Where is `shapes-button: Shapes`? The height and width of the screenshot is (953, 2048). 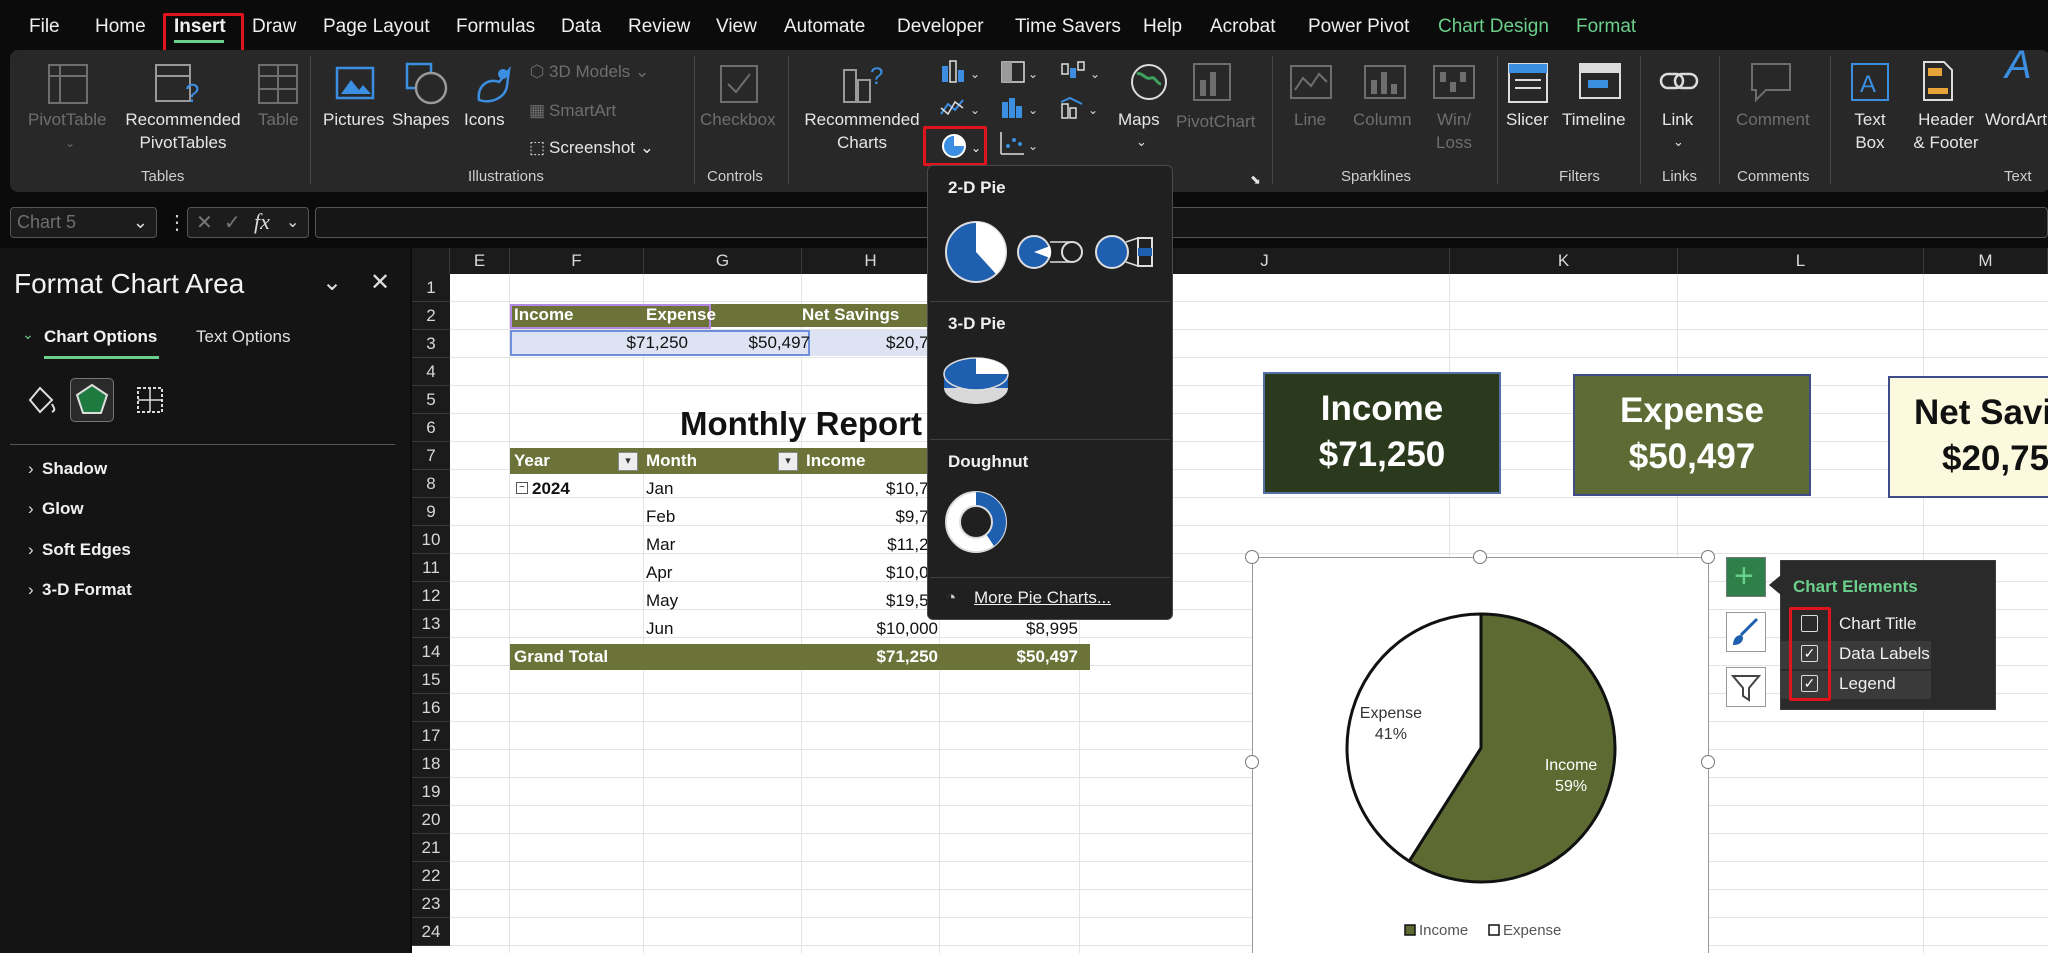
shapes-button: Shapes is located at coordinates (421, 119).